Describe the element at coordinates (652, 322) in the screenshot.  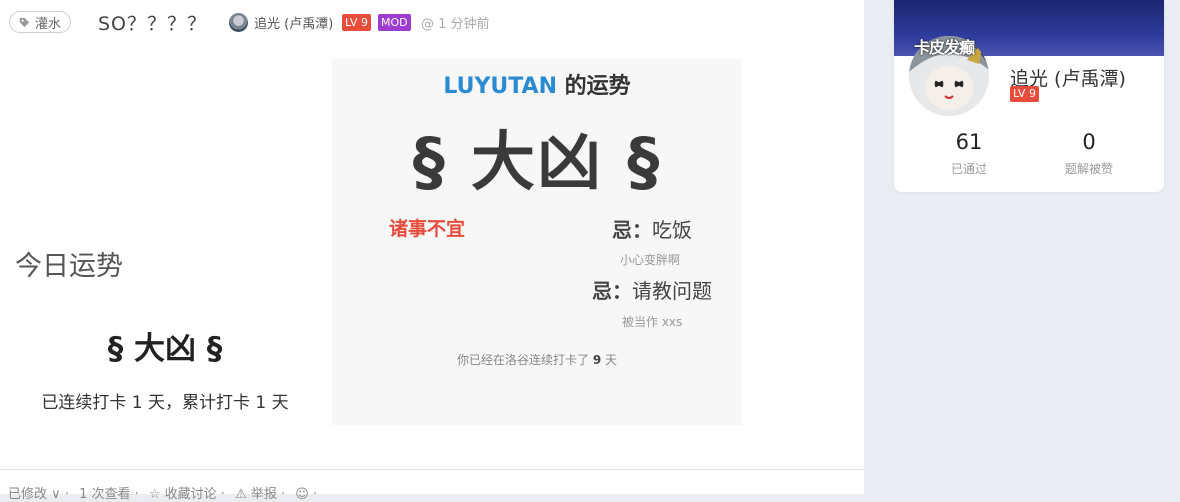
I see `panel-avoid-2-note: 被当作 xxs` at that location.